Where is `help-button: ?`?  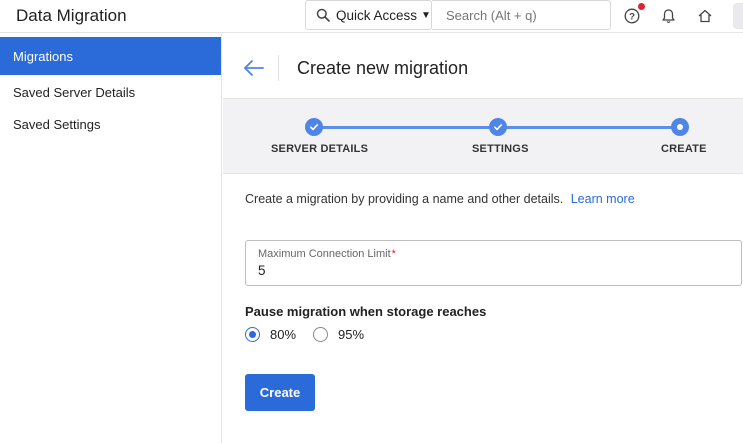 help-button: ? is located at coordinates (633, 14).